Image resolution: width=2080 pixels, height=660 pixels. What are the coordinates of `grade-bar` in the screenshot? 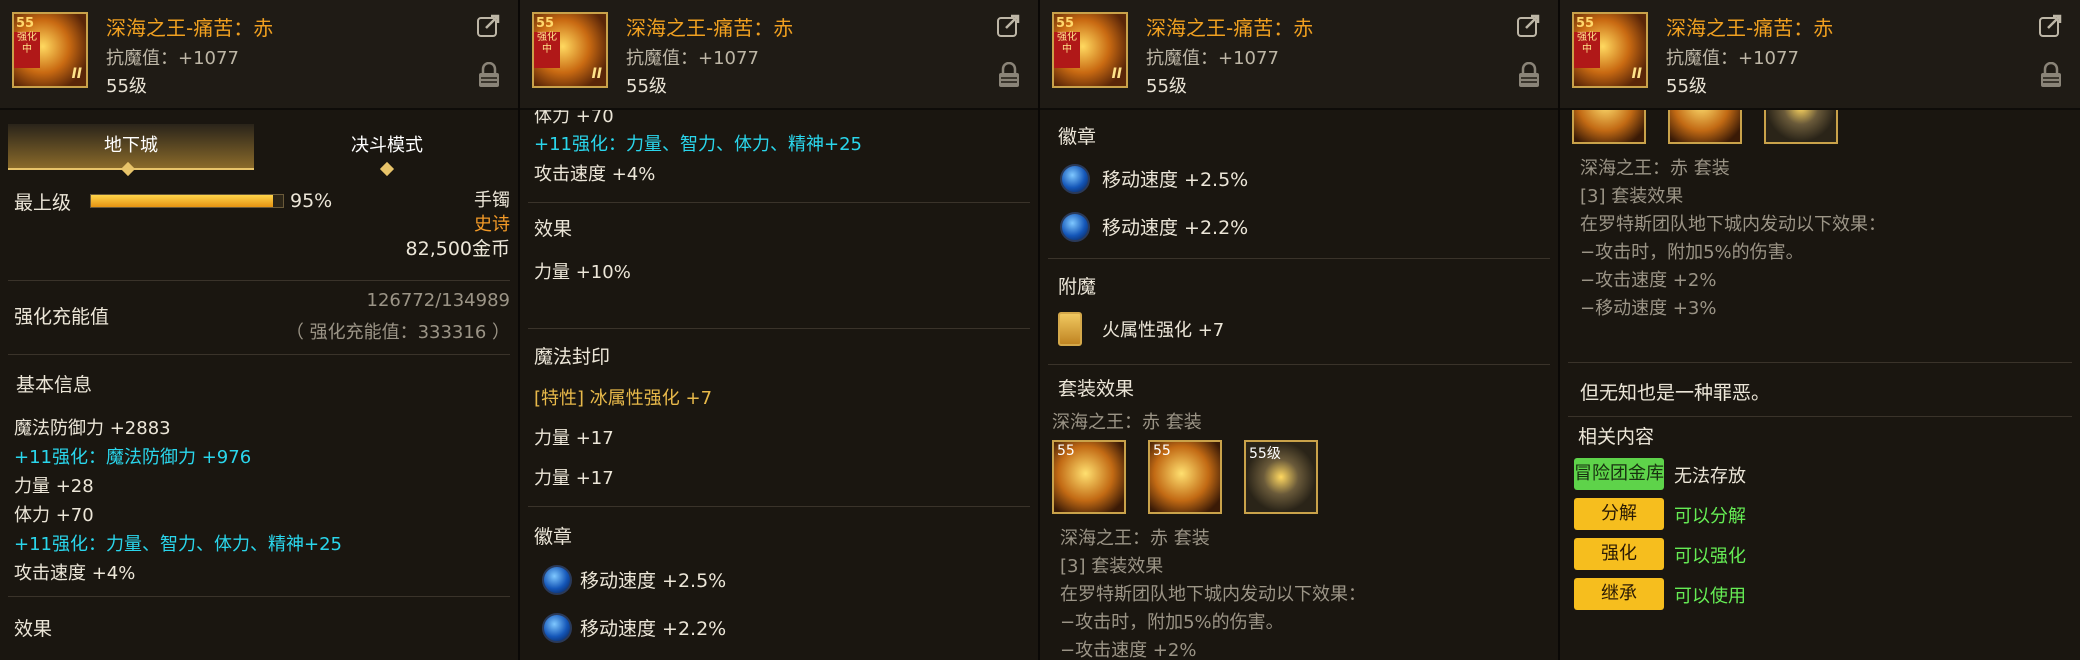 It's located at (187, 201).